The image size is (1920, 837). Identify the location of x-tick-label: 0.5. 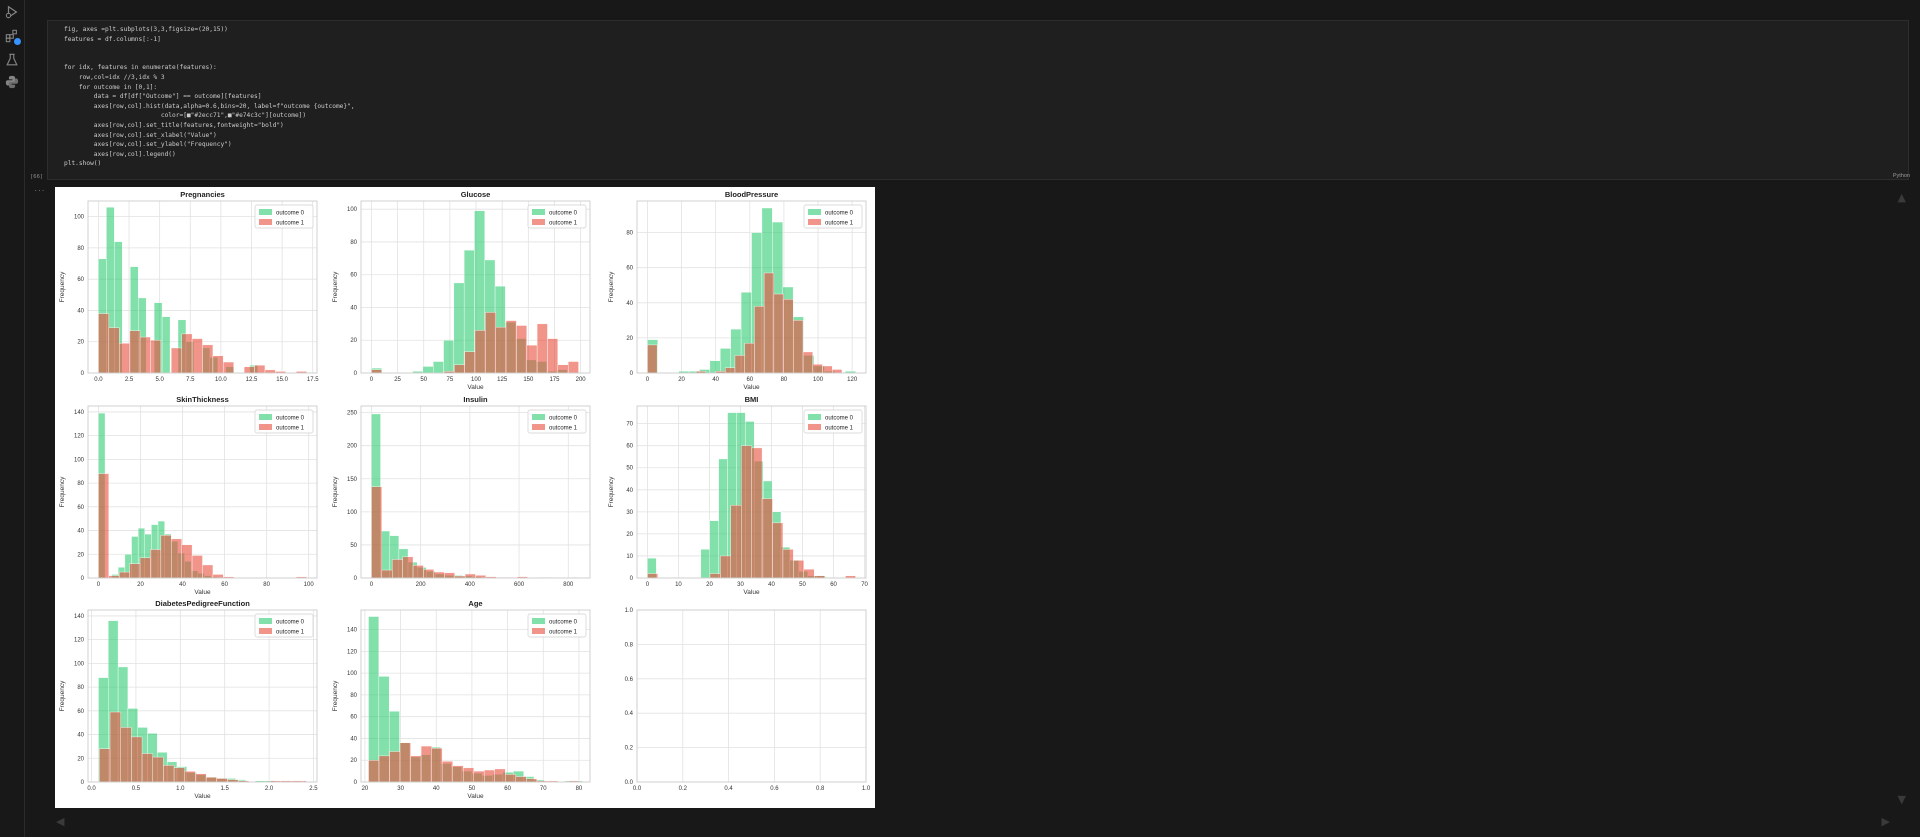
(136, 789).